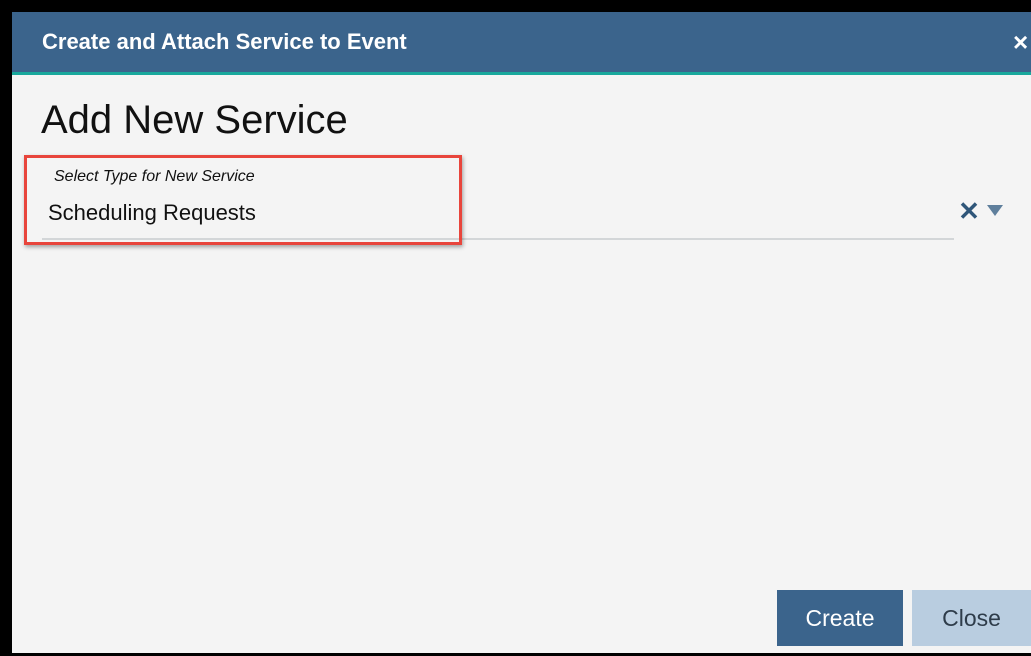 This screenshot has height=656, width=1031. What do you see at coordinates (224, 41) in the screenshot?
I see `dialog-title: Create and Attach Service to Event` at bounding box center [224, 41].